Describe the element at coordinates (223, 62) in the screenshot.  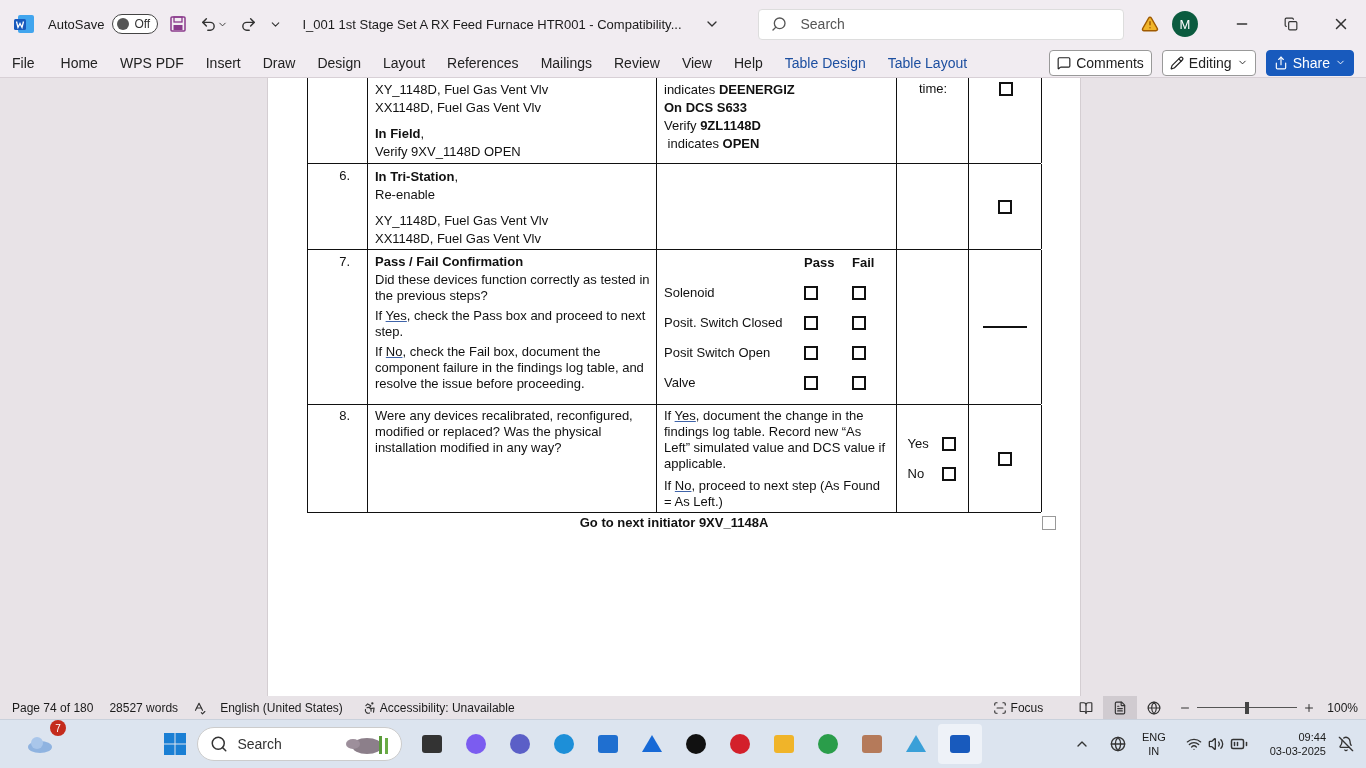
I see `ribbon-tab: Insert` at that location.